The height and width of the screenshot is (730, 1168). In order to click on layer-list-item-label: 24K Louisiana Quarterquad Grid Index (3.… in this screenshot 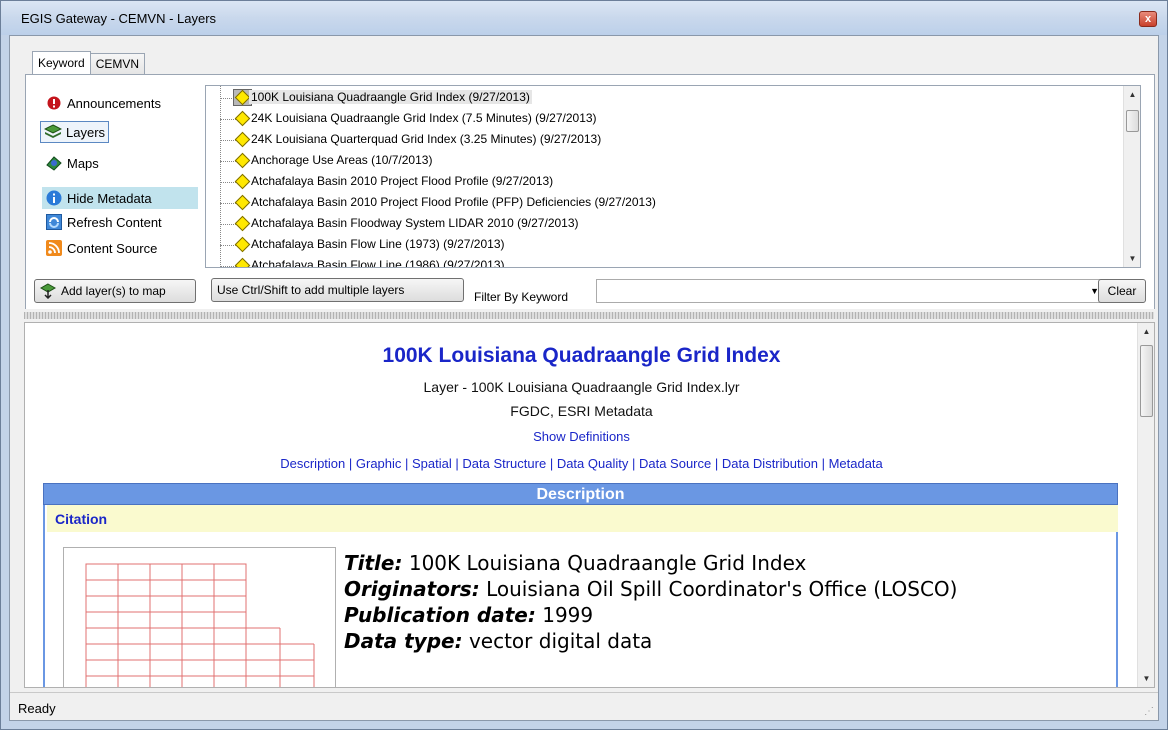, I will do `click(426, 139)`.